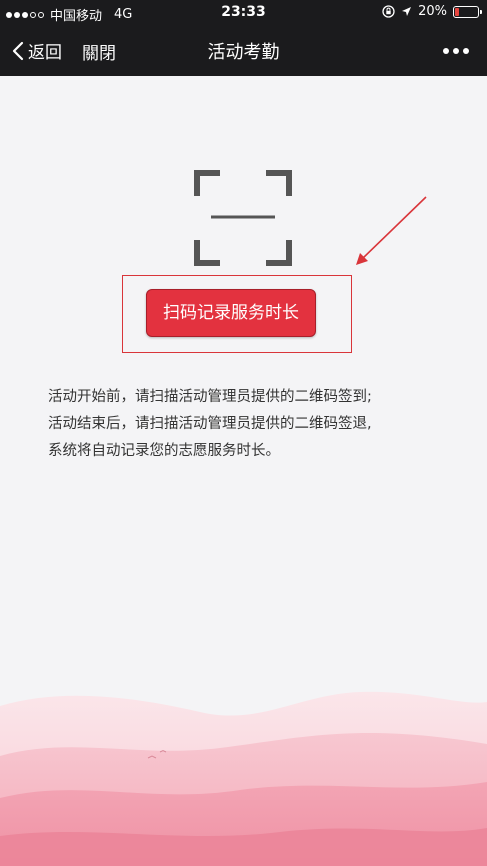 The image size is (487, 866). Describe the element at coordinates (231, 313) in the screenshot. I see `scan-record-button: 扫码记录服务时长` at that location.